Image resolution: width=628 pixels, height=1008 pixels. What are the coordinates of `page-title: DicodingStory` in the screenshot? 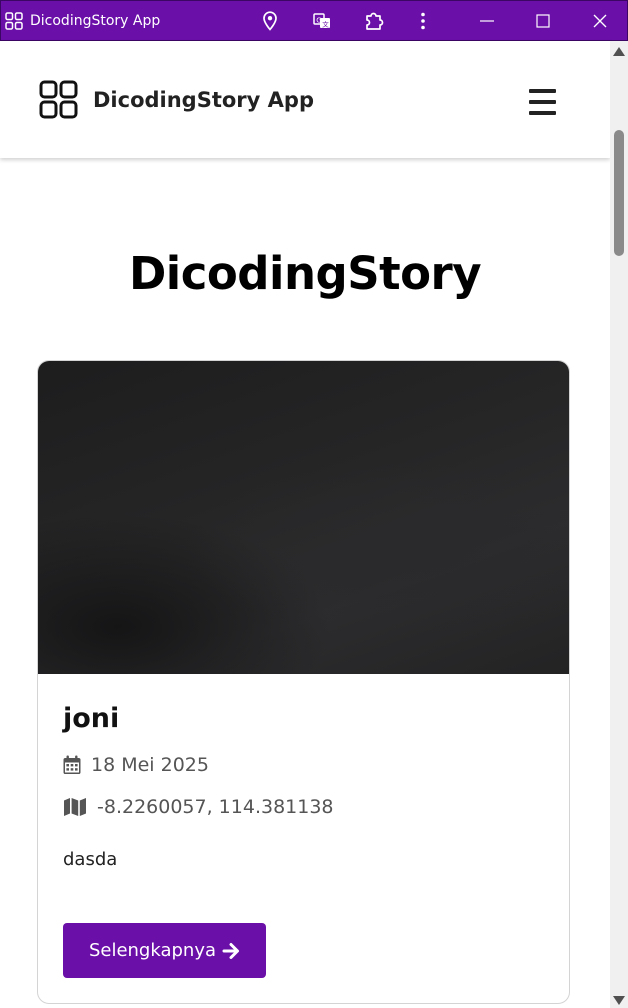 It's located at (305, 273).